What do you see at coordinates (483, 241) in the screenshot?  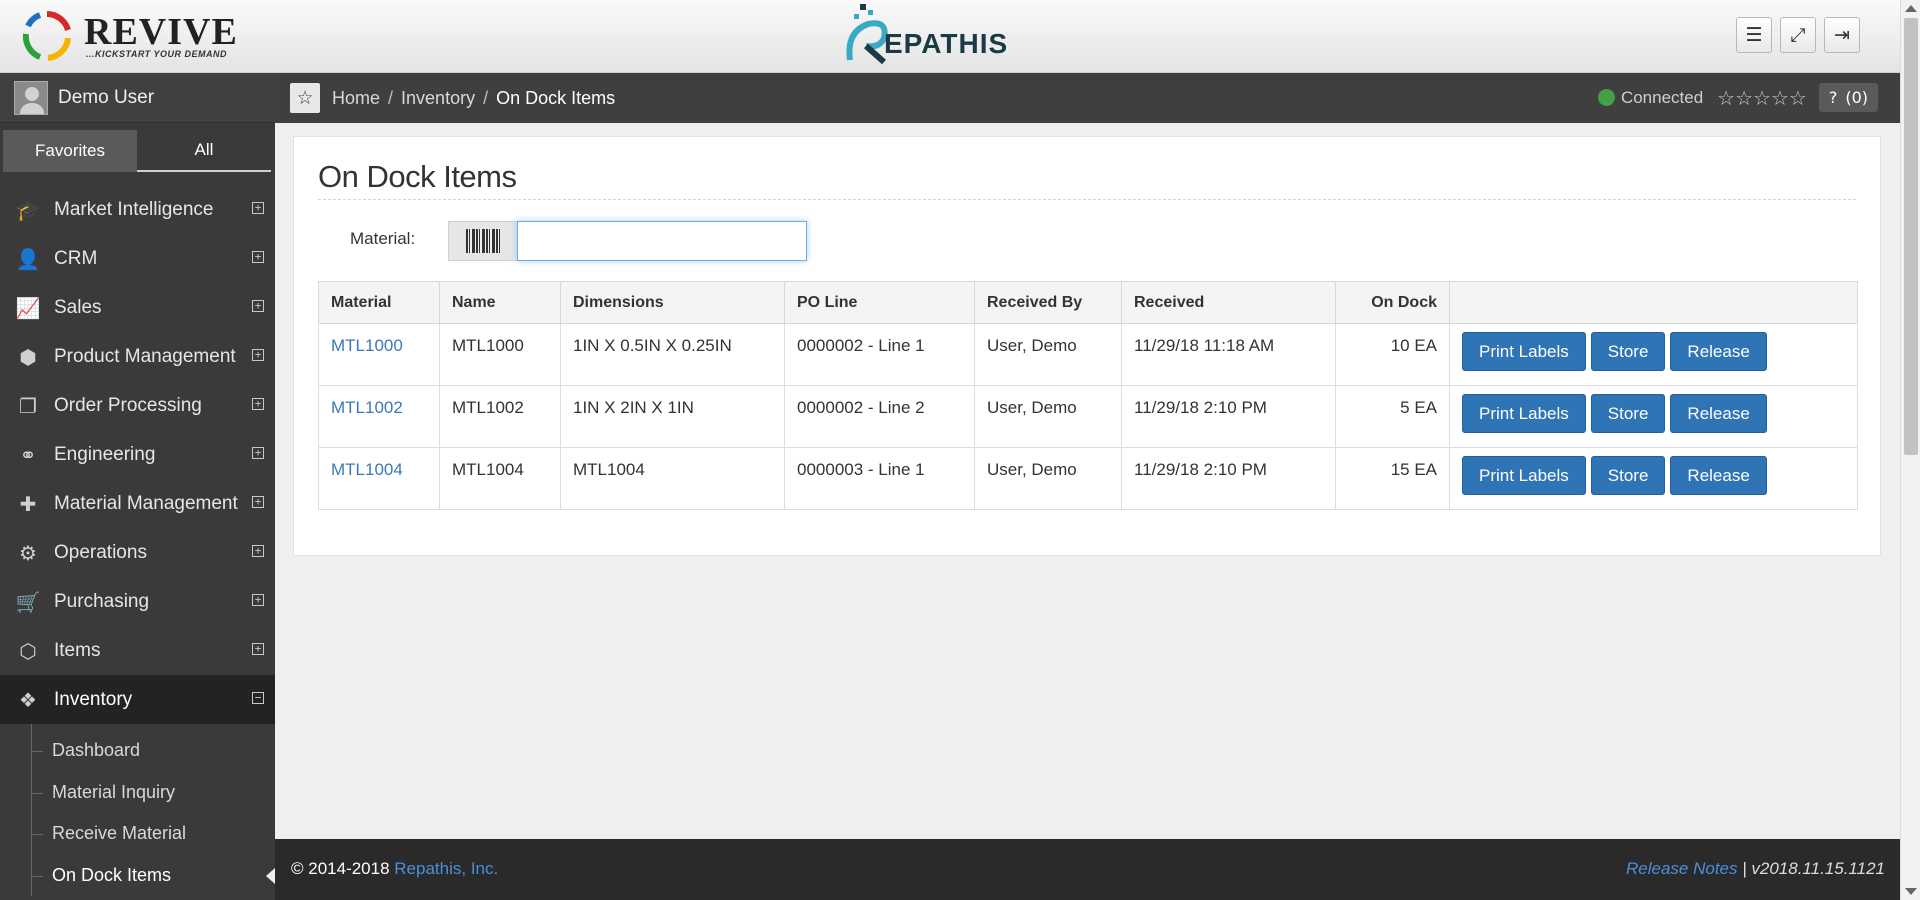 I see `barcode-scan-button` at bounding box center [483, 241].